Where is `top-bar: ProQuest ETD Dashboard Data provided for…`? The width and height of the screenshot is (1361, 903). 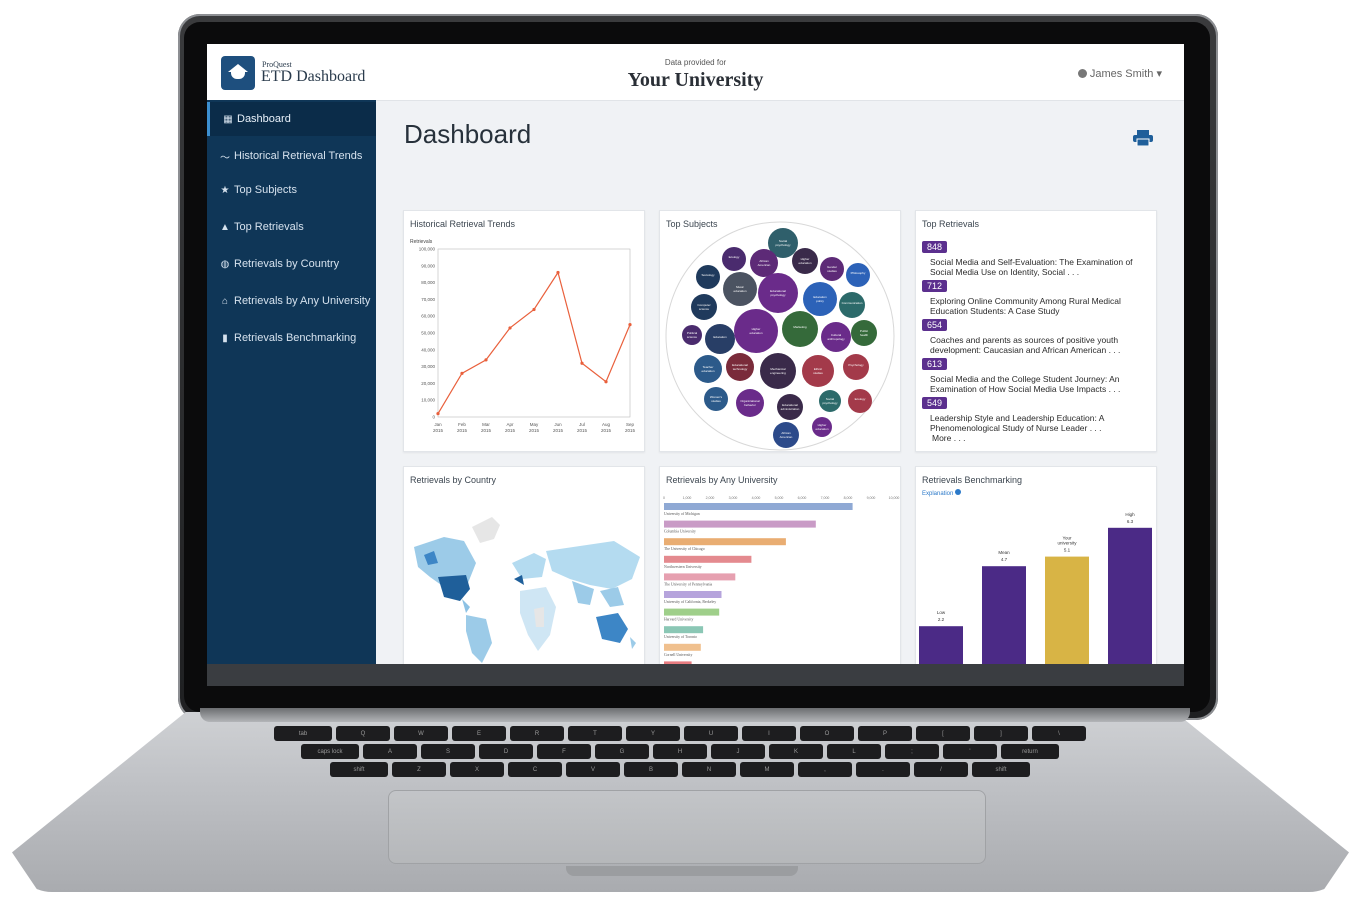 top-bar: ProQuest ETD Dashboard Data provided for… is located at coordinates (695, 72).